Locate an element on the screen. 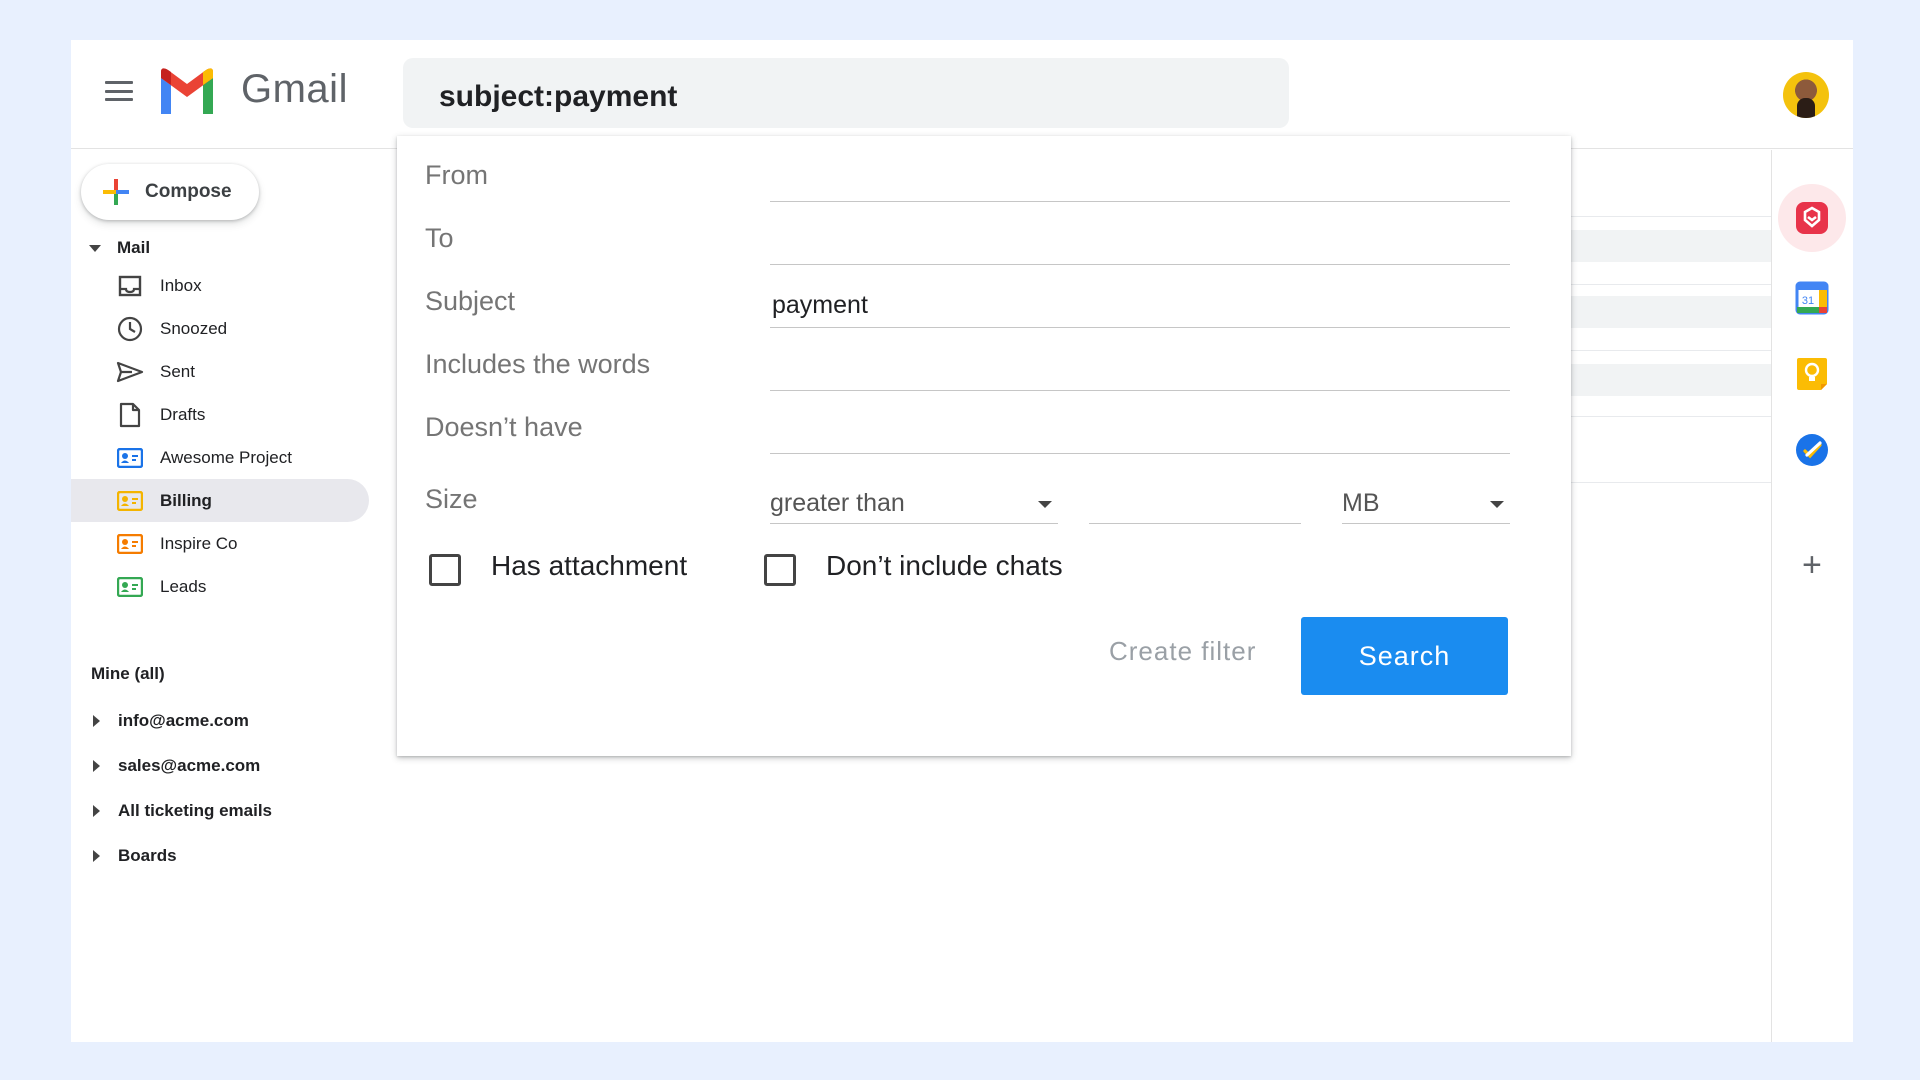 This screenshot has height=1080, width=1920. addon-icon is located at coordinates (1812, 218).